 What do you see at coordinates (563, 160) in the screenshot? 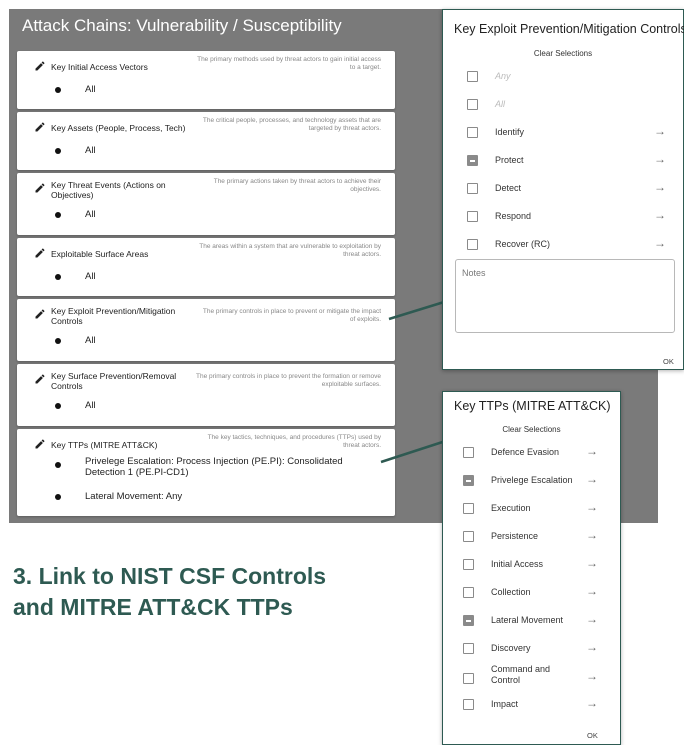
I see `option-protect: Protect →` at bounding box center [563, 160].